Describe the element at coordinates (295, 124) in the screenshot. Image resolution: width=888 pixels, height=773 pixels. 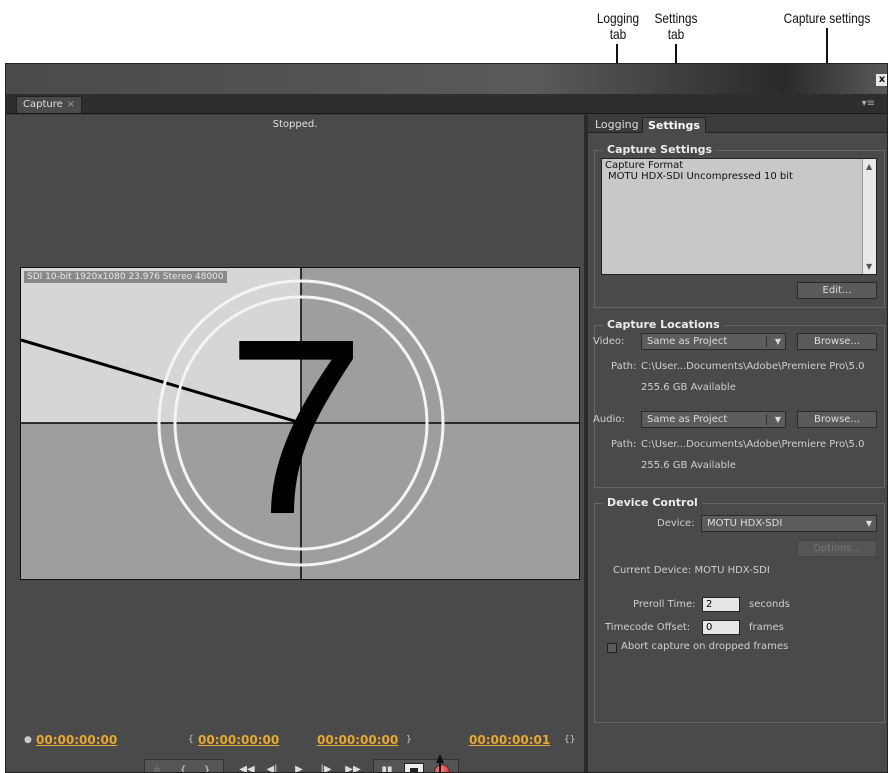
I see `capture-status: Stopped.` at that location.